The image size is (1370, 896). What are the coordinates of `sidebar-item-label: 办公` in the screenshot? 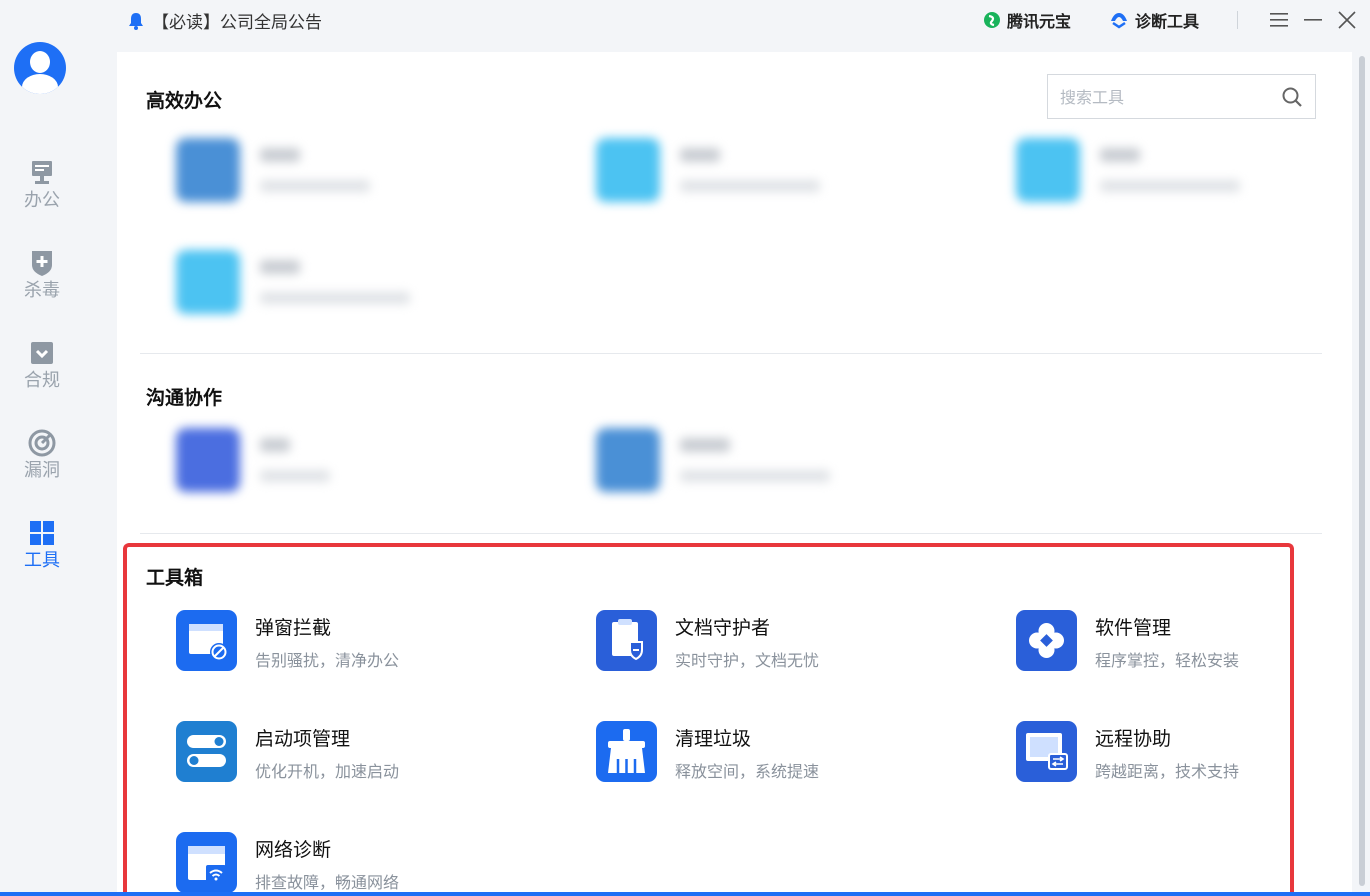 It's located at (42, 200).